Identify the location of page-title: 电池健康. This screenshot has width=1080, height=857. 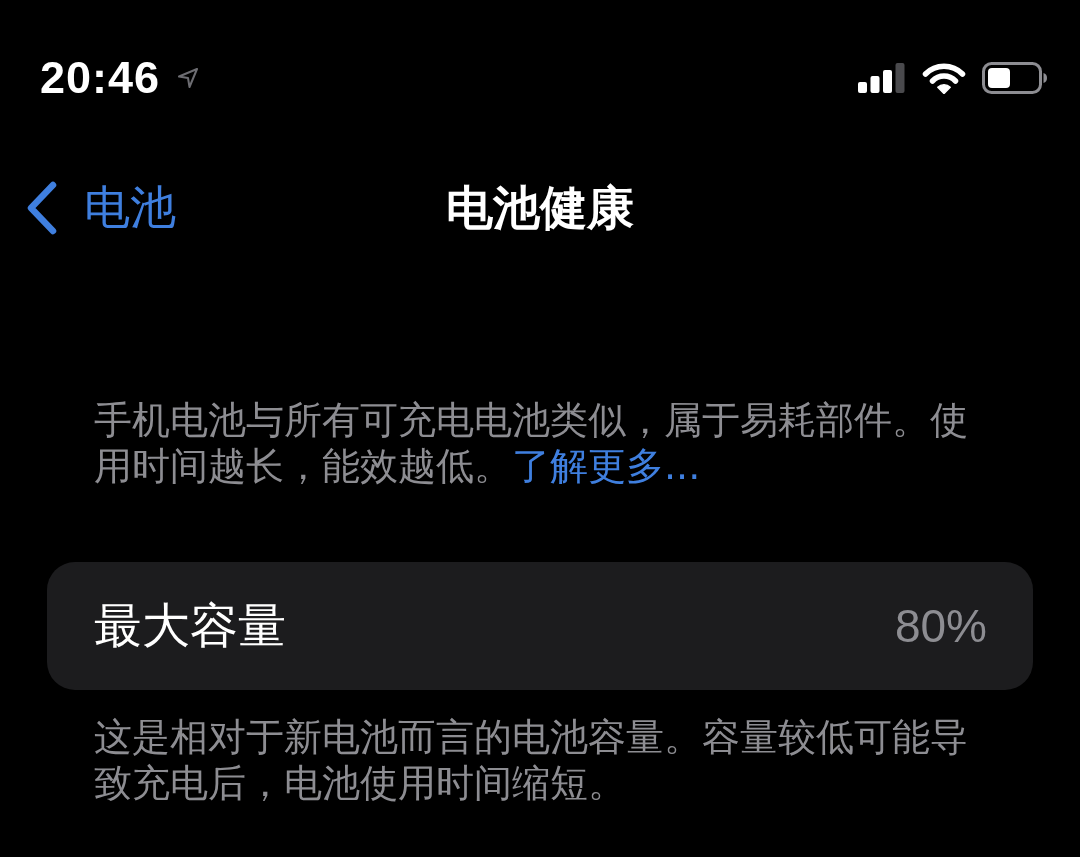
(540, 207).